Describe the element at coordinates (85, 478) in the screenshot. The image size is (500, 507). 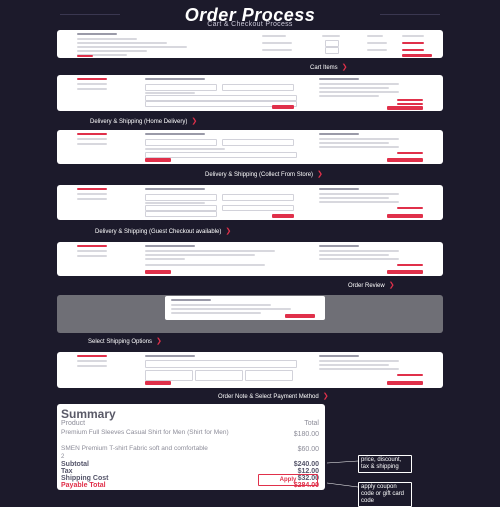
I see `summary-shipping-label: Shipping Cost` at that location.